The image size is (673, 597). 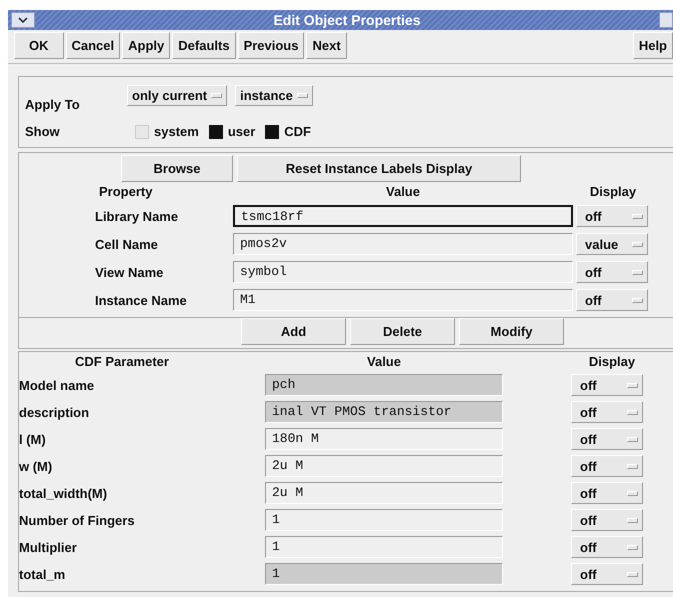 I want to click on parameter-label: total_width(M), so click(x=63, y=493).